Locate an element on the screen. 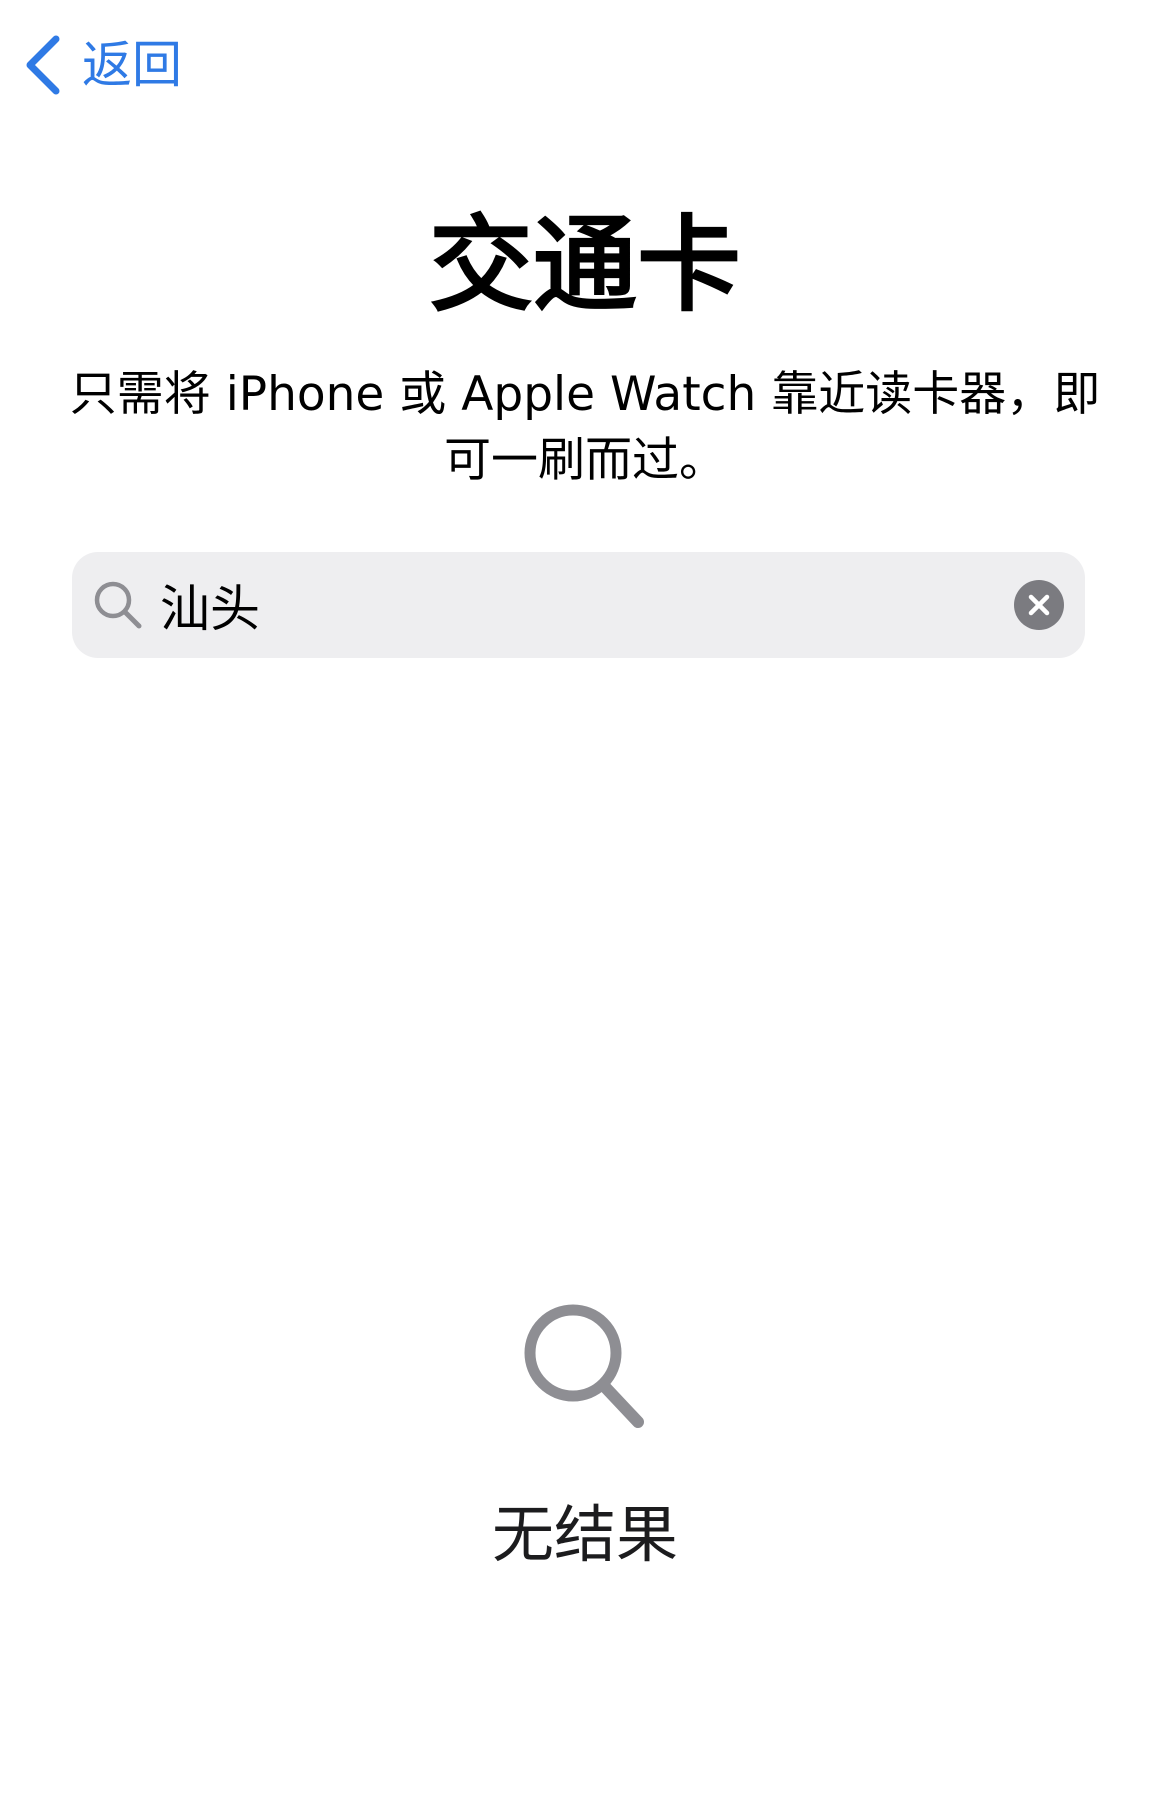 This screenshot has height=1814, width=1170. clear-icon is located at coordinates (1039, 605).